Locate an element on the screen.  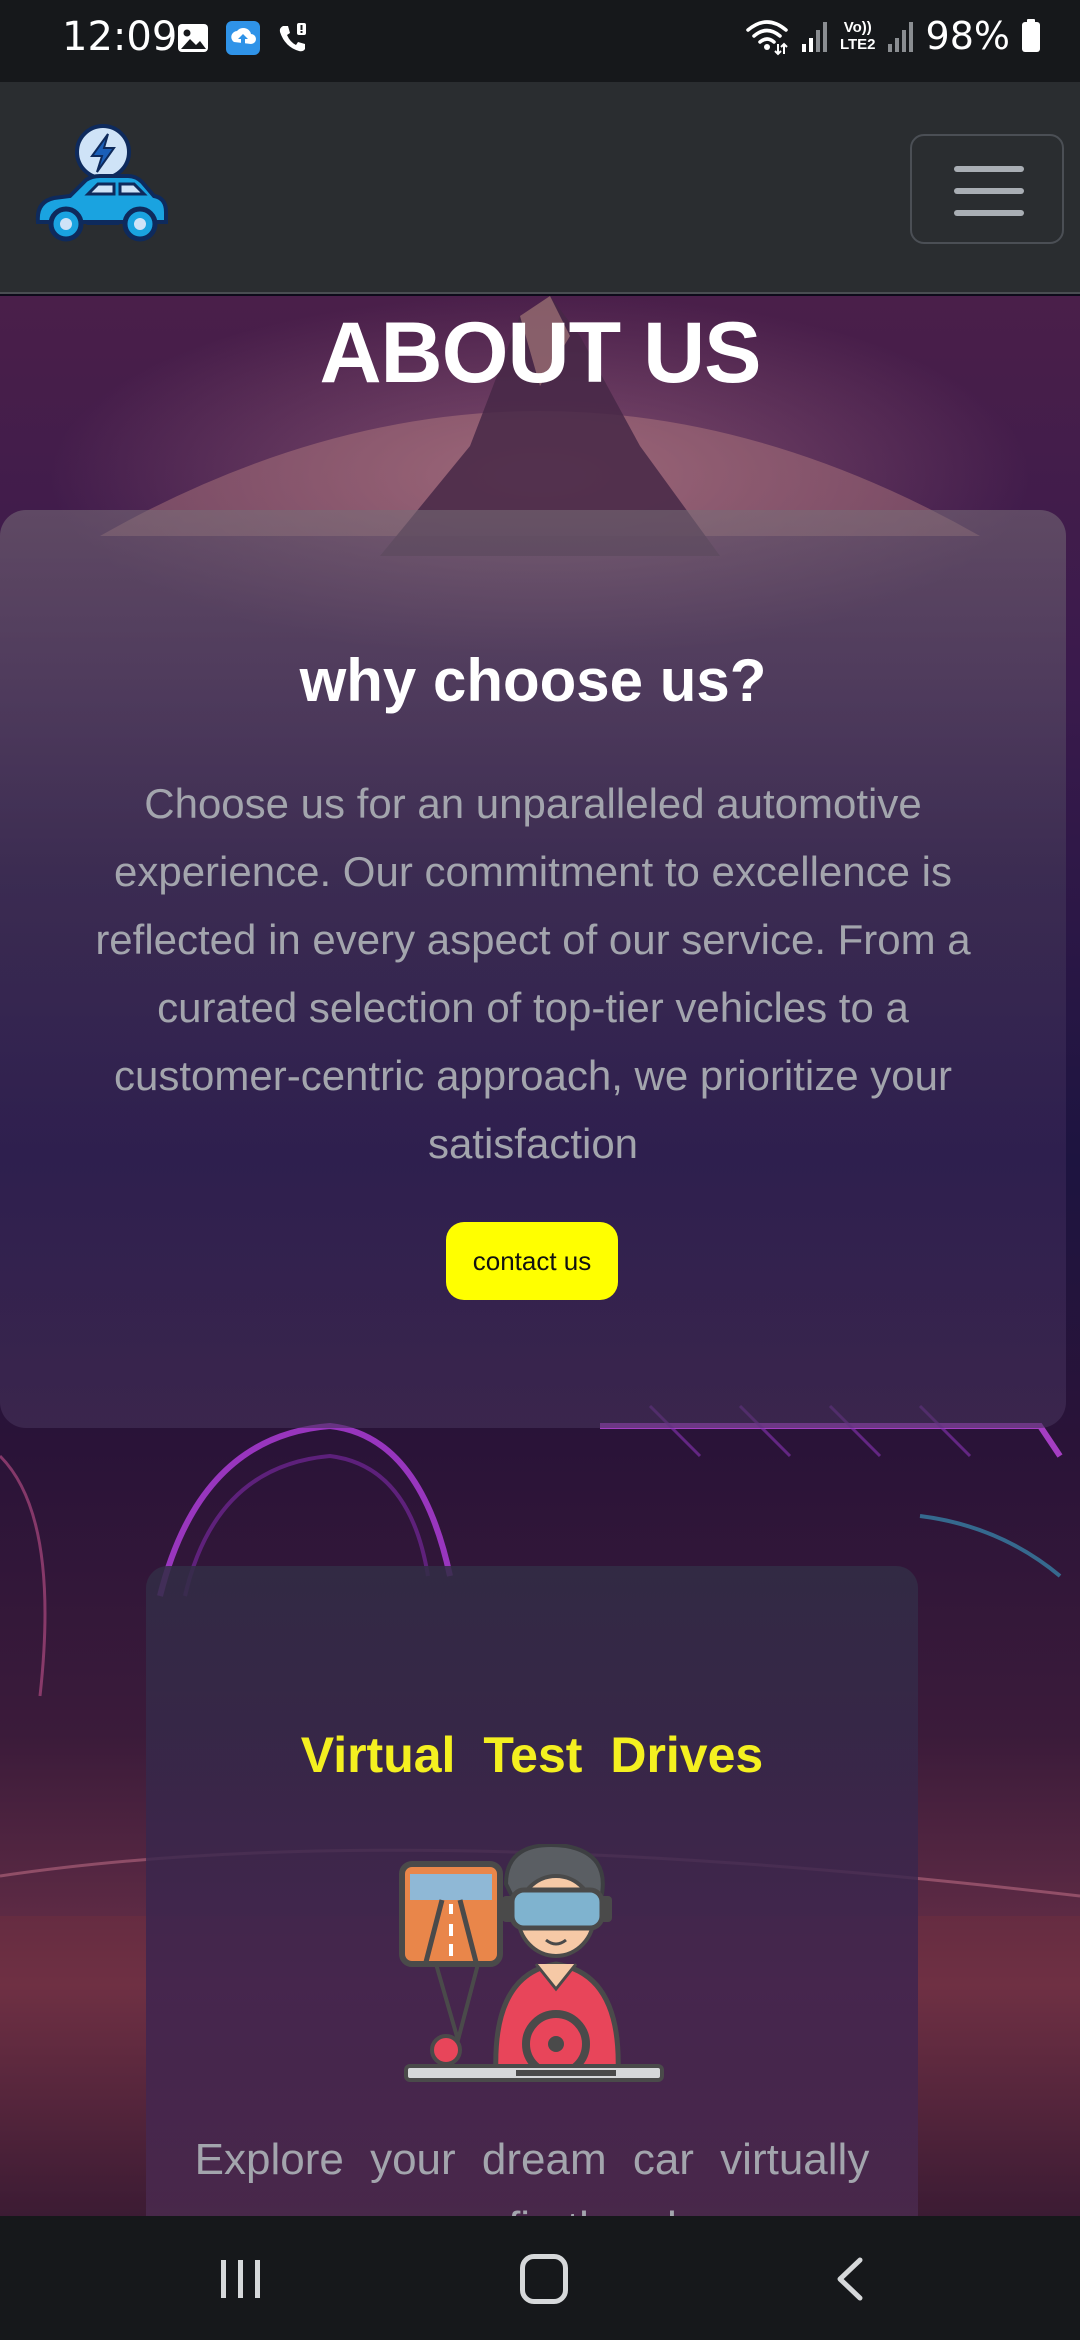
battery-icon is located at coordinates (1031, 35).